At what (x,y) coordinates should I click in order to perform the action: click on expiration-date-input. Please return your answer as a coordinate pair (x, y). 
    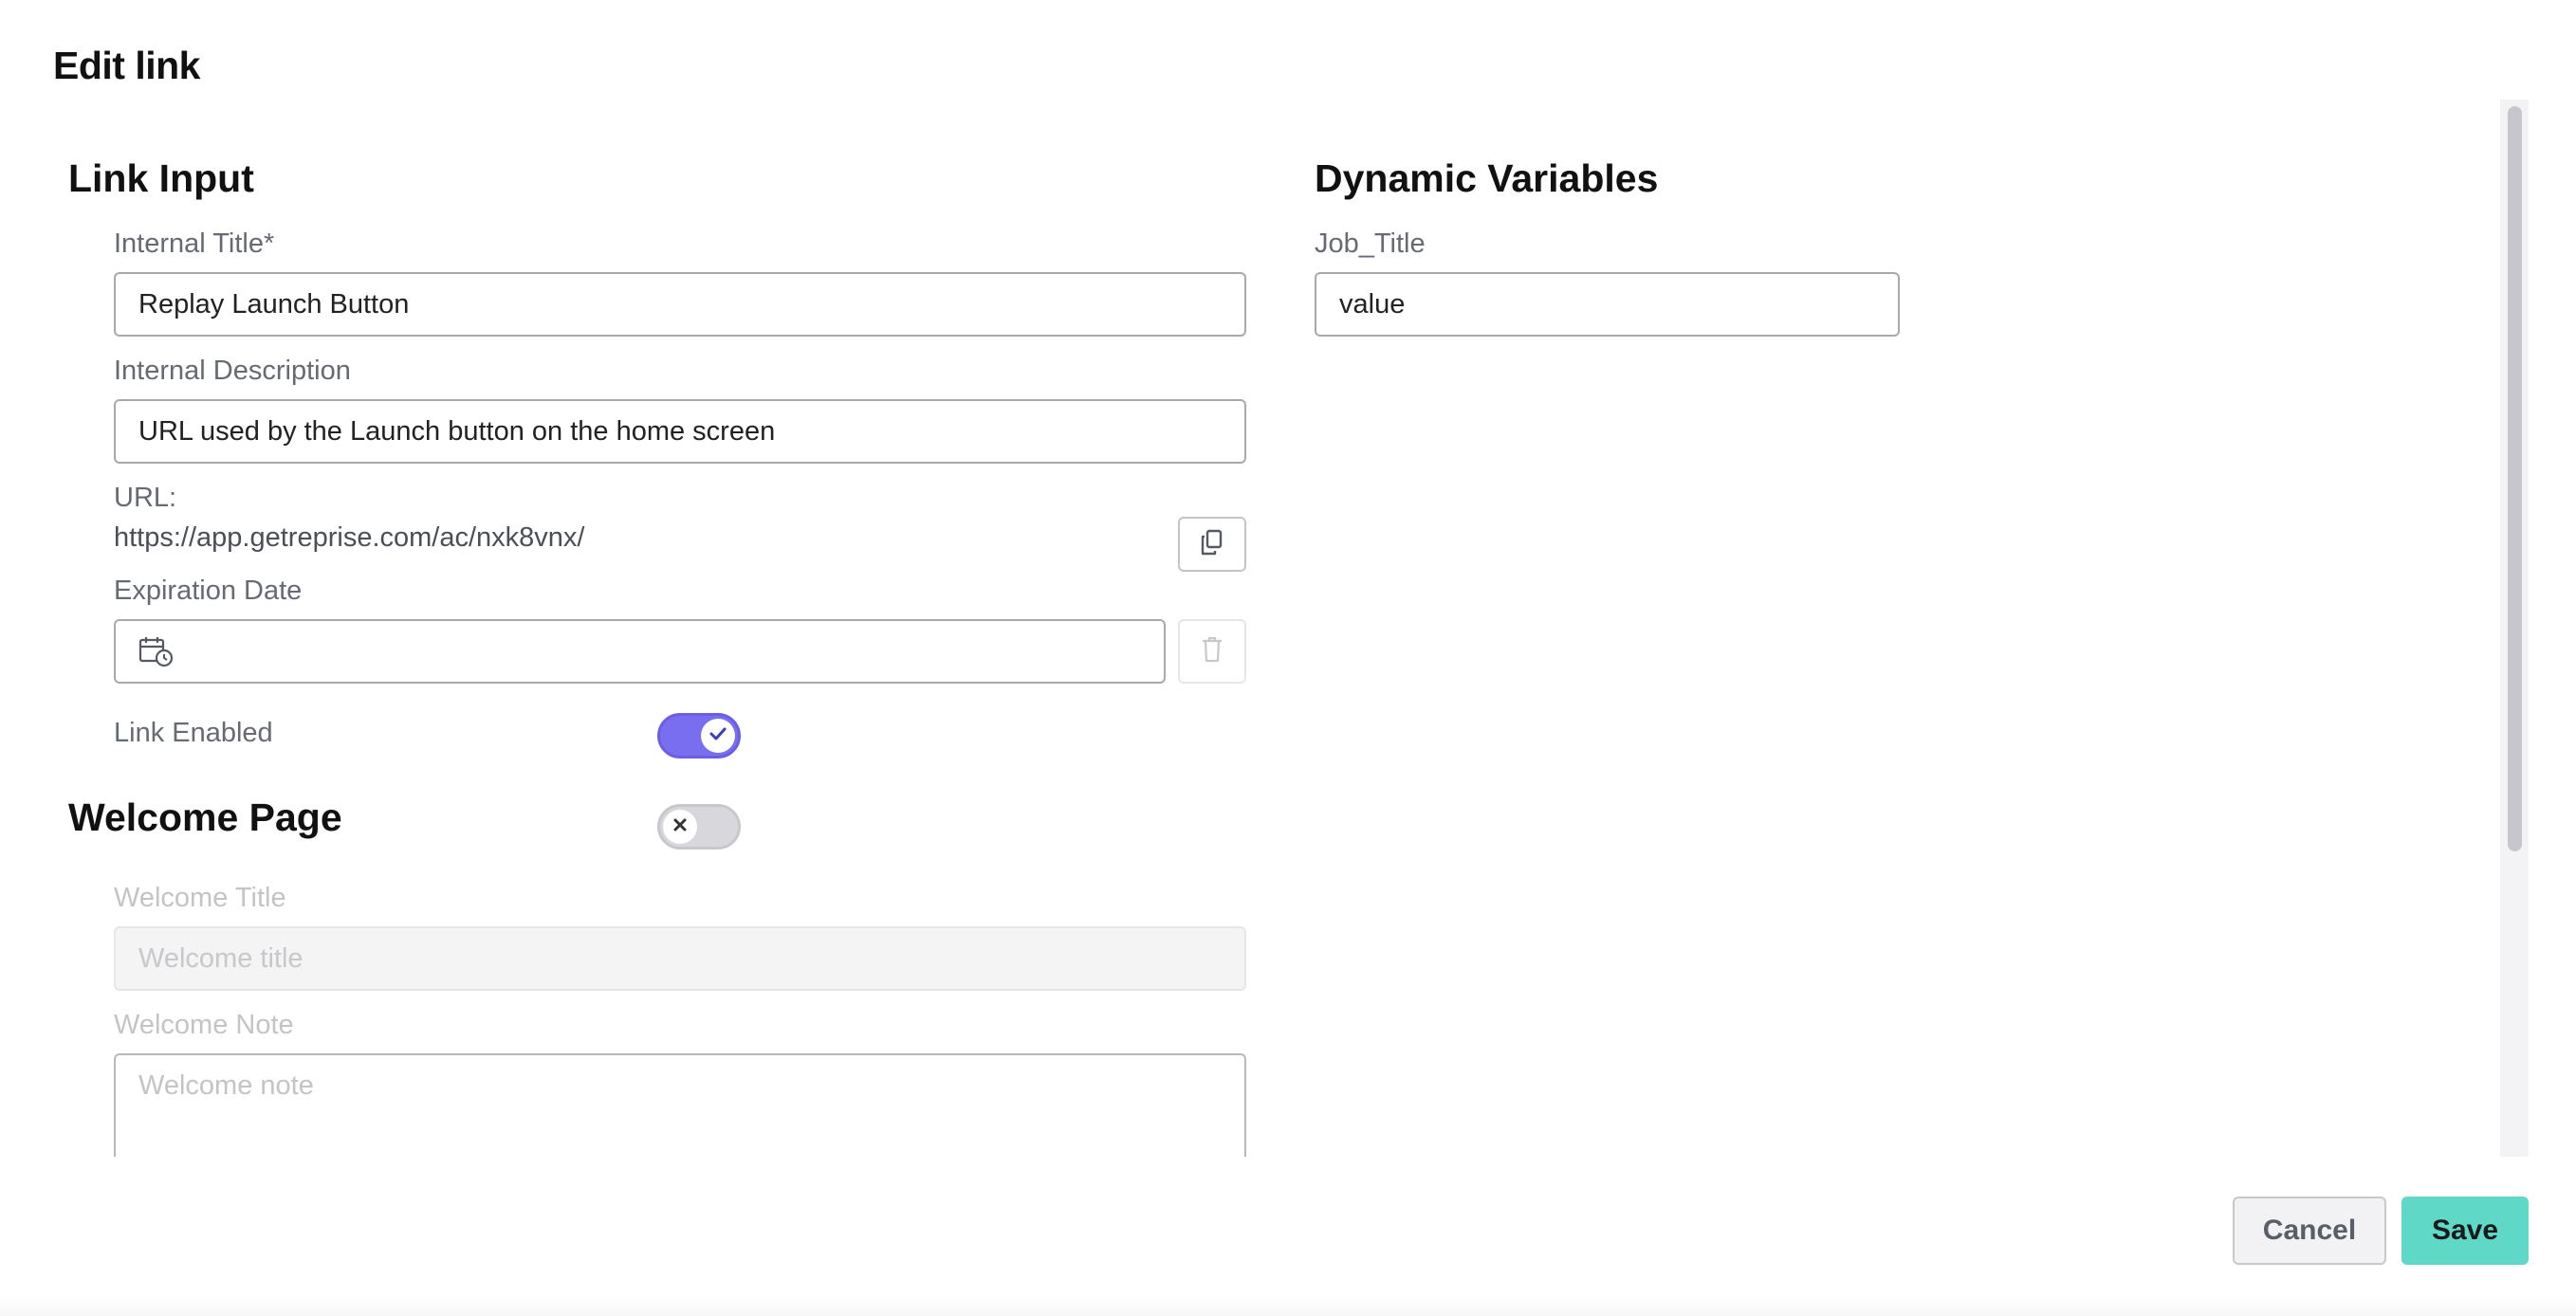
    Looking at the image, I should click on (640, 651).